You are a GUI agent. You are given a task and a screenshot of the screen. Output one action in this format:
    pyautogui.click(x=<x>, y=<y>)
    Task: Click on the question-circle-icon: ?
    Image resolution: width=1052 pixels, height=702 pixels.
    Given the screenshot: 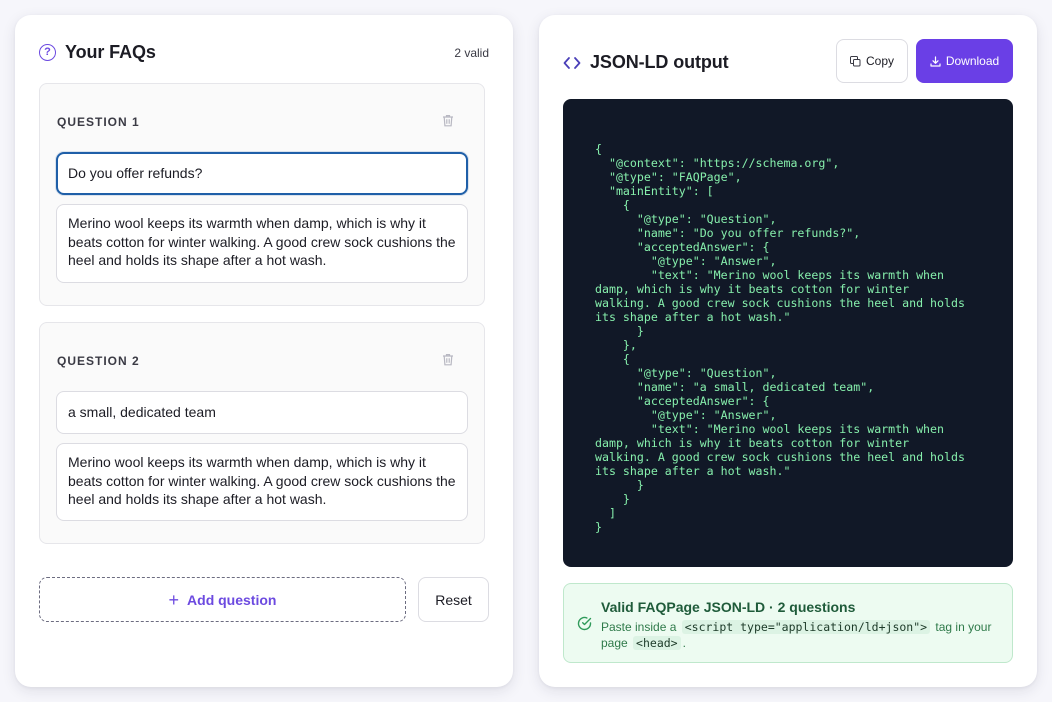 What is the action you would take?
    pyautogui.click(x=47, y=52)
    